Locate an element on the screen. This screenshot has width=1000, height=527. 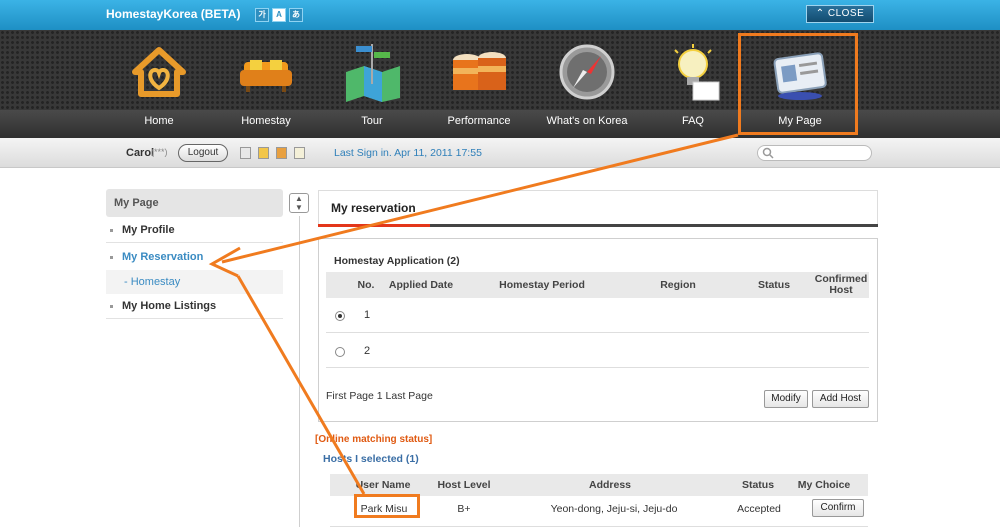
nav-label-homestay: Homestay is located at coordinates (266, 121).